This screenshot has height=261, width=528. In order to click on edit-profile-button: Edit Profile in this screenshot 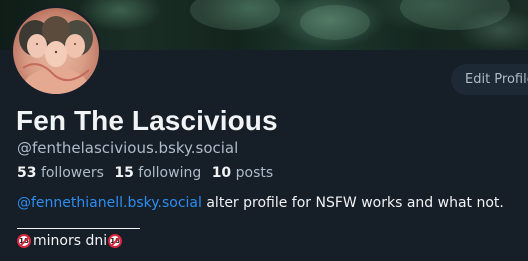, I will do `click(489, 79)`.